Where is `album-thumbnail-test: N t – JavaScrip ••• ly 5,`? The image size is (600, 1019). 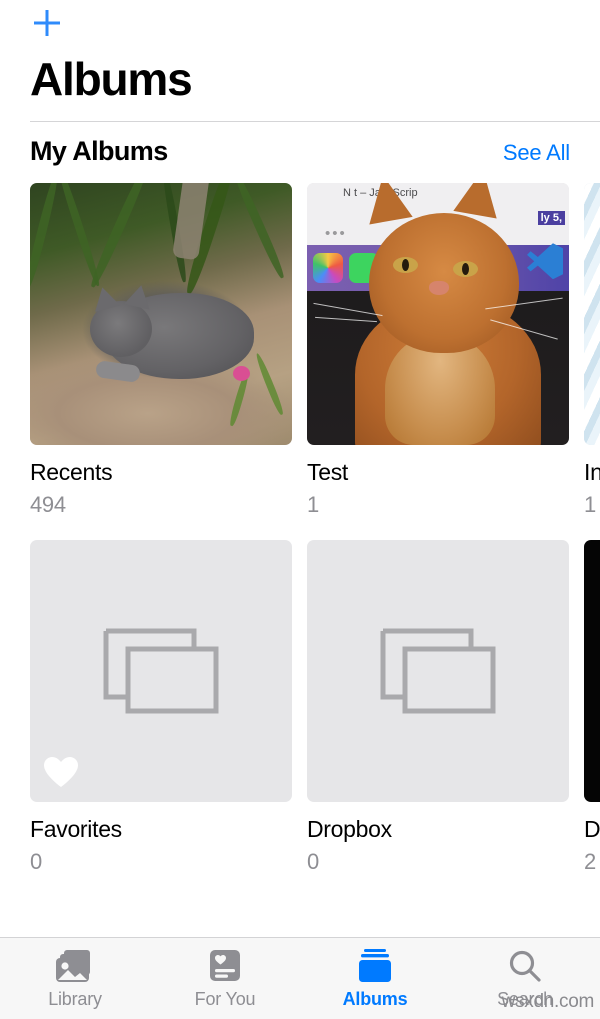
album-thumbnail-test: N t – JavaScrip ••• ly 5, is located at coordinates (438, 314).